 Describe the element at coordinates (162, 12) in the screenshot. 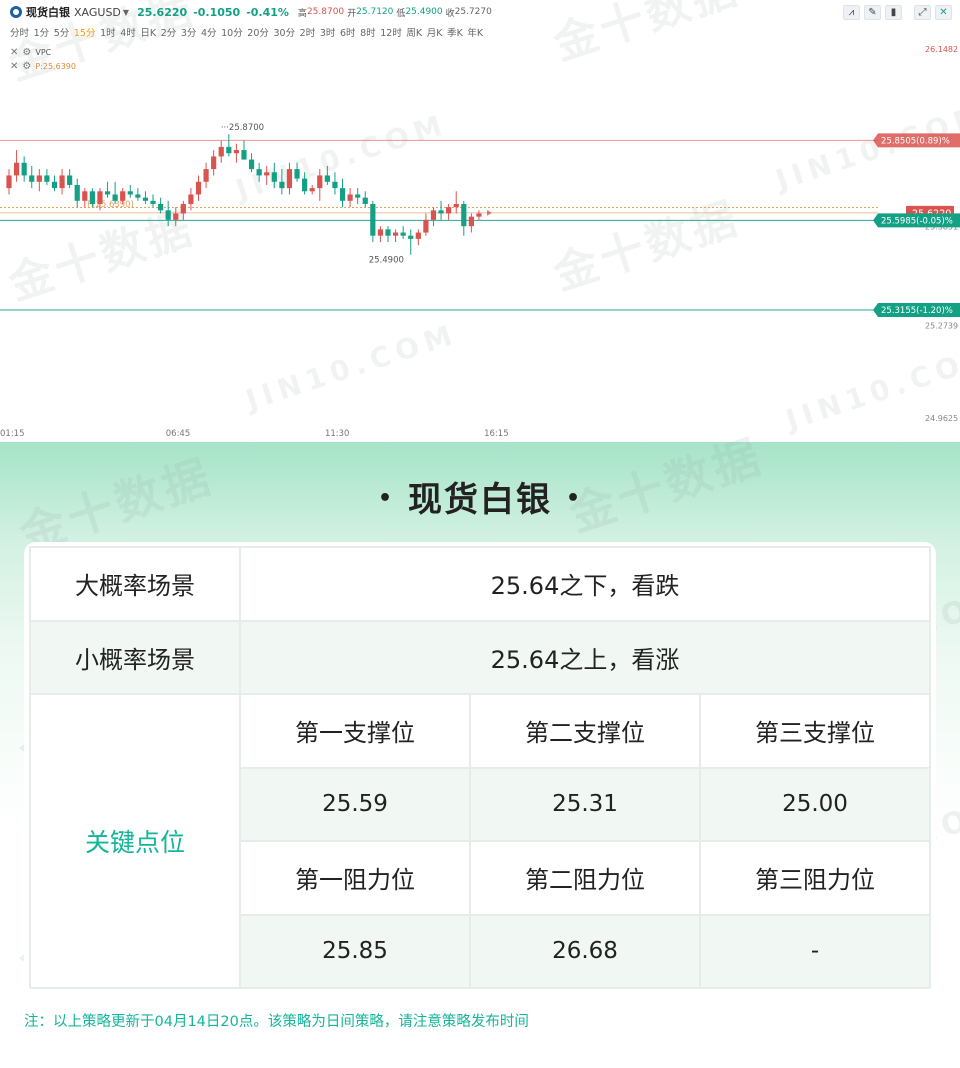

I see `last-price: 25.6220` at that location.